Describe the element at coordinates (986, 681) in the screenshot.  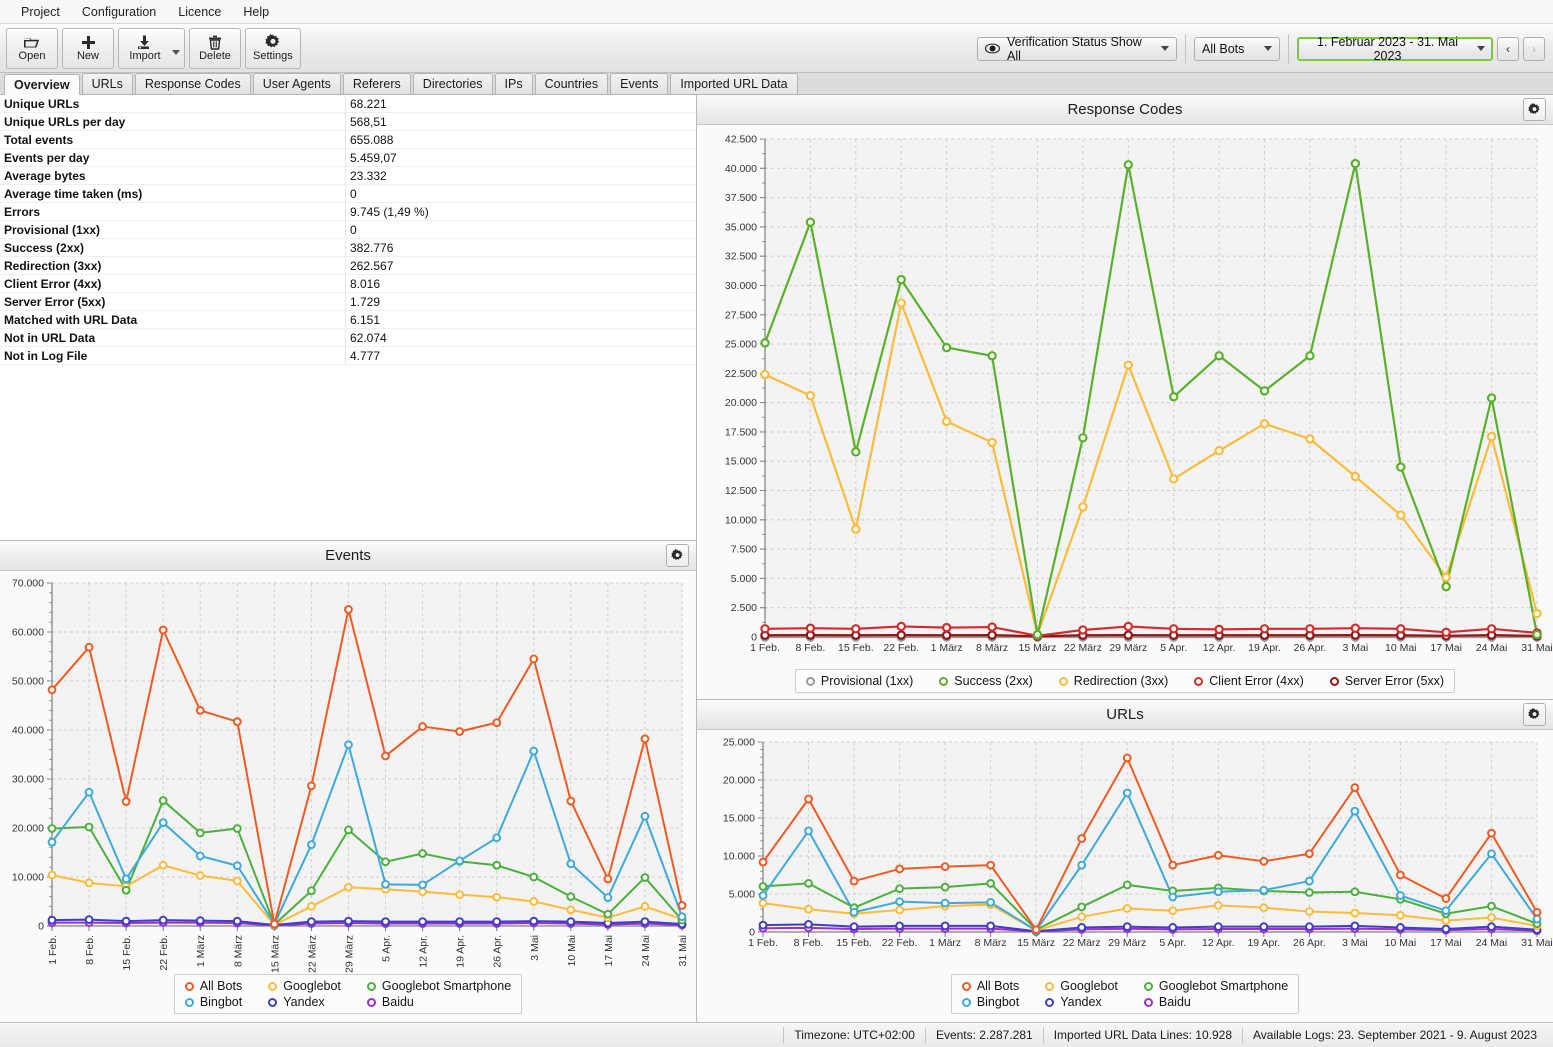
I see `legend-item: Success (2xx)` at that location.